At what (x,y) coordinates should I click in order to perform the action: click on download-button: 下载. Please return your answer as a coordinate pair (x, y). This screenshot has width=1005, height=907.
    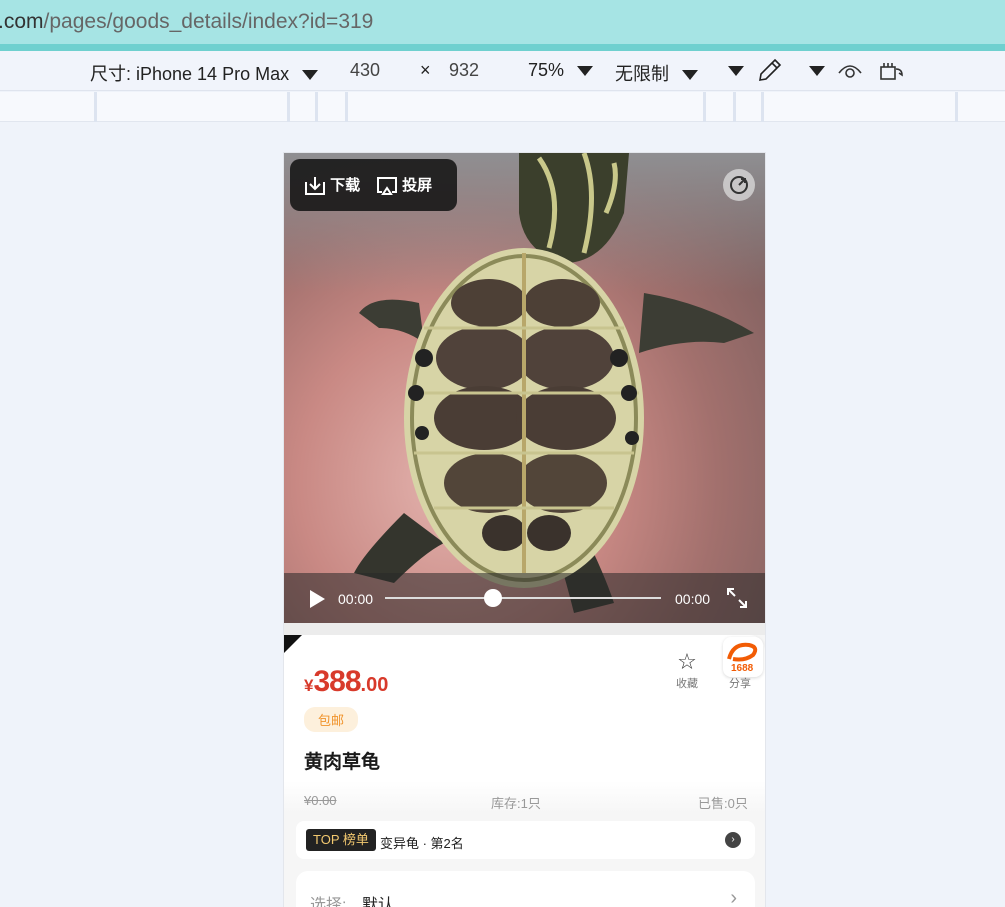
    Looking at the image, I should click on (332, 185).